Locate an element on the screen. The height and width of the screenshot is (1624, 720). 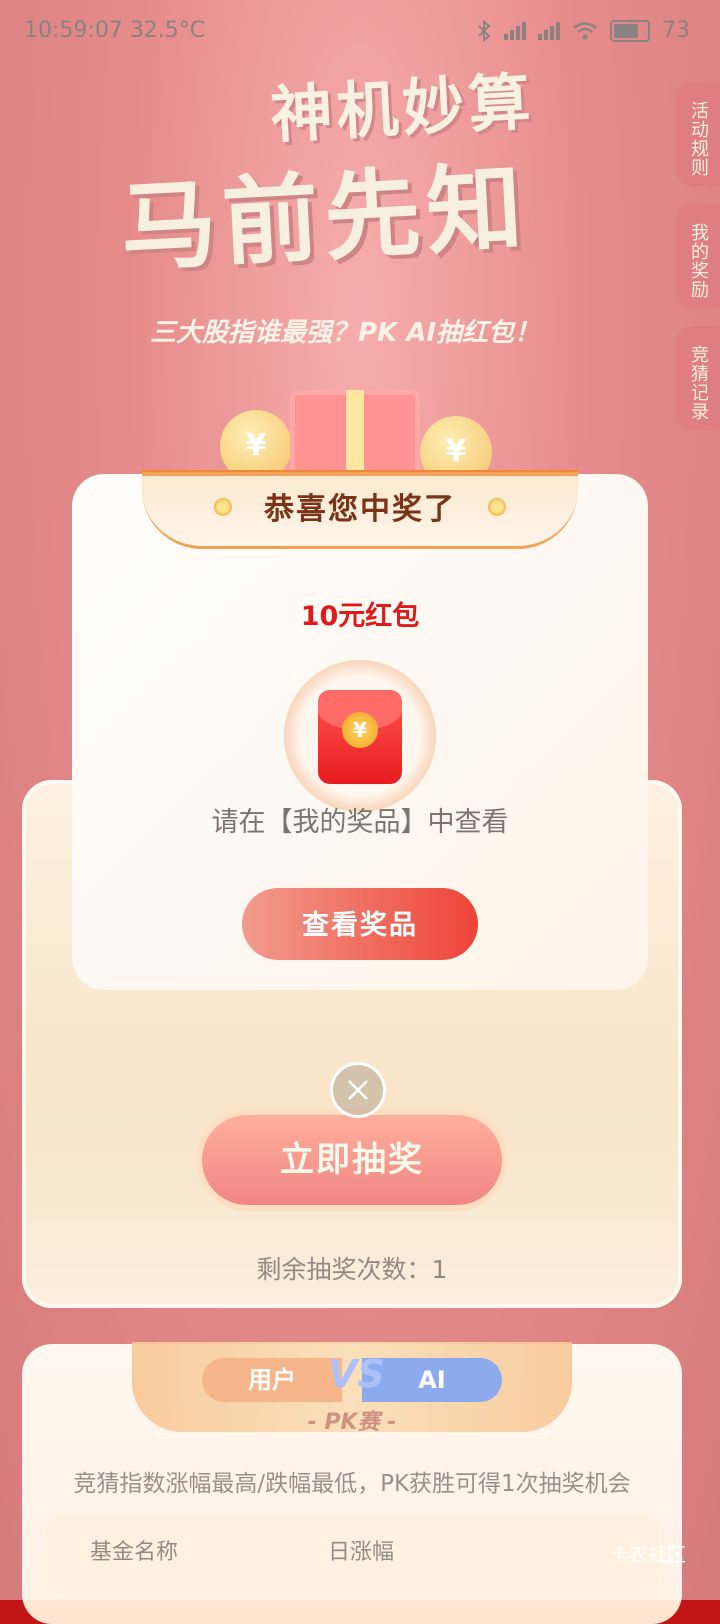
close-icon is located at coordinates (358, 1090).